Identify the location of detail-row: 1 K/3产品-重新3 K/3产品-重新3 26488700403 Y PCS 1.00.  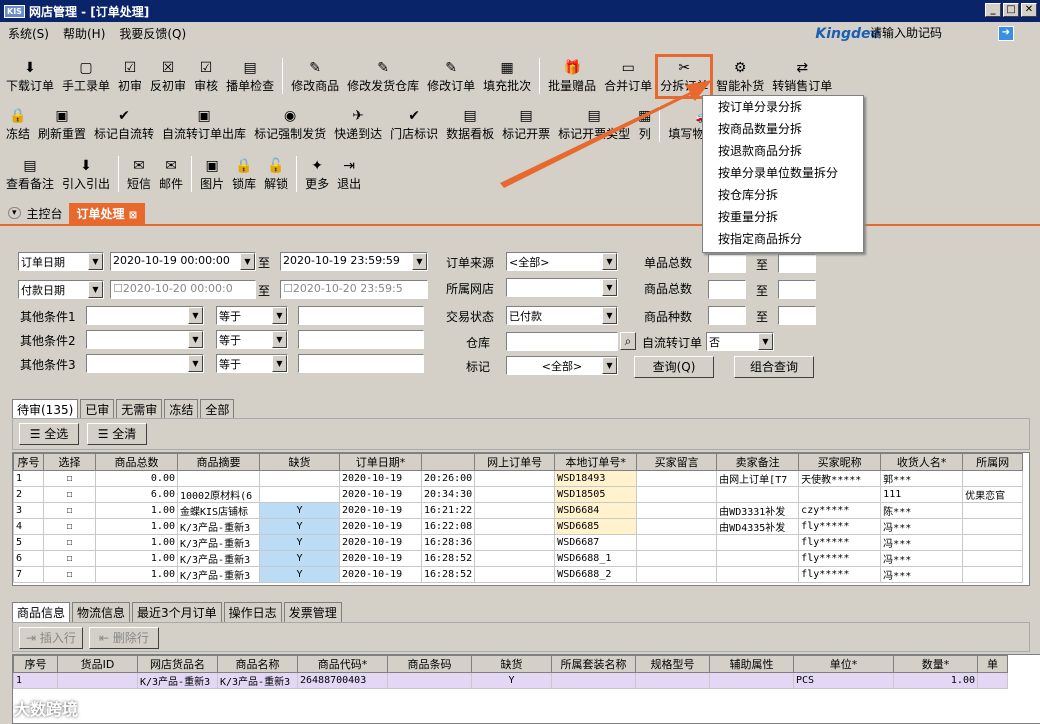
(510, 680).